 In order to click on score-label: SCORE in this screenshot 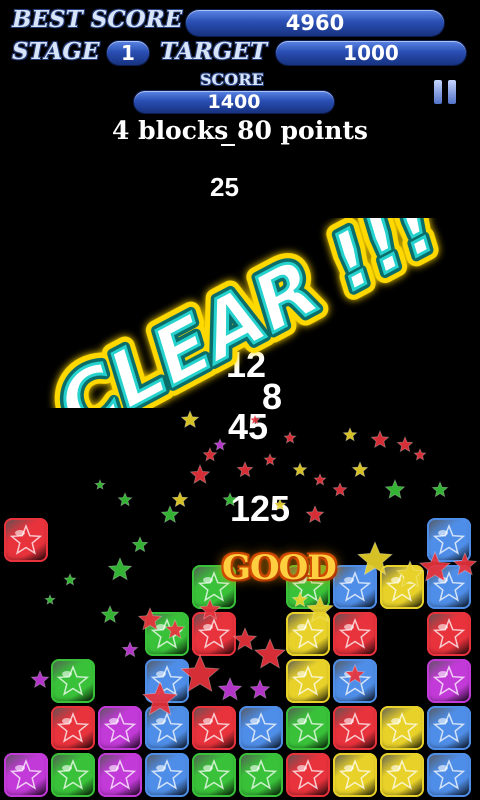, I will do `click(232, 79)`.